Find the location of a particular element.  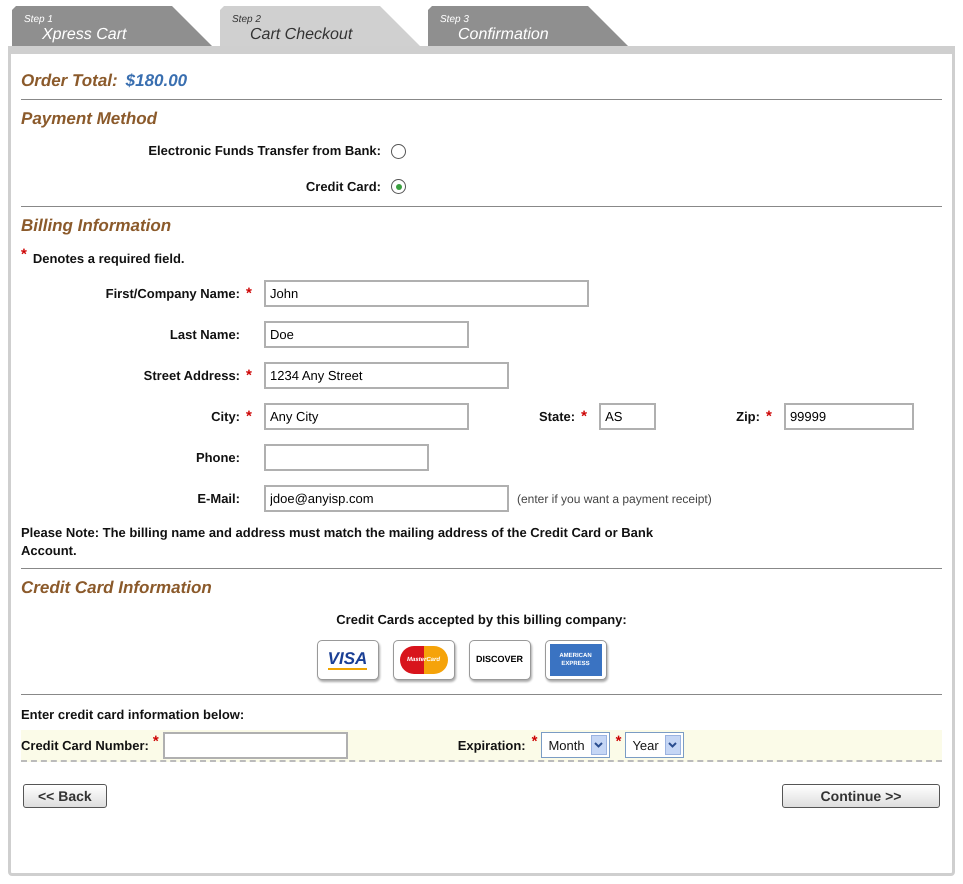

back-button: << Back is located at coordinates (65, 796).